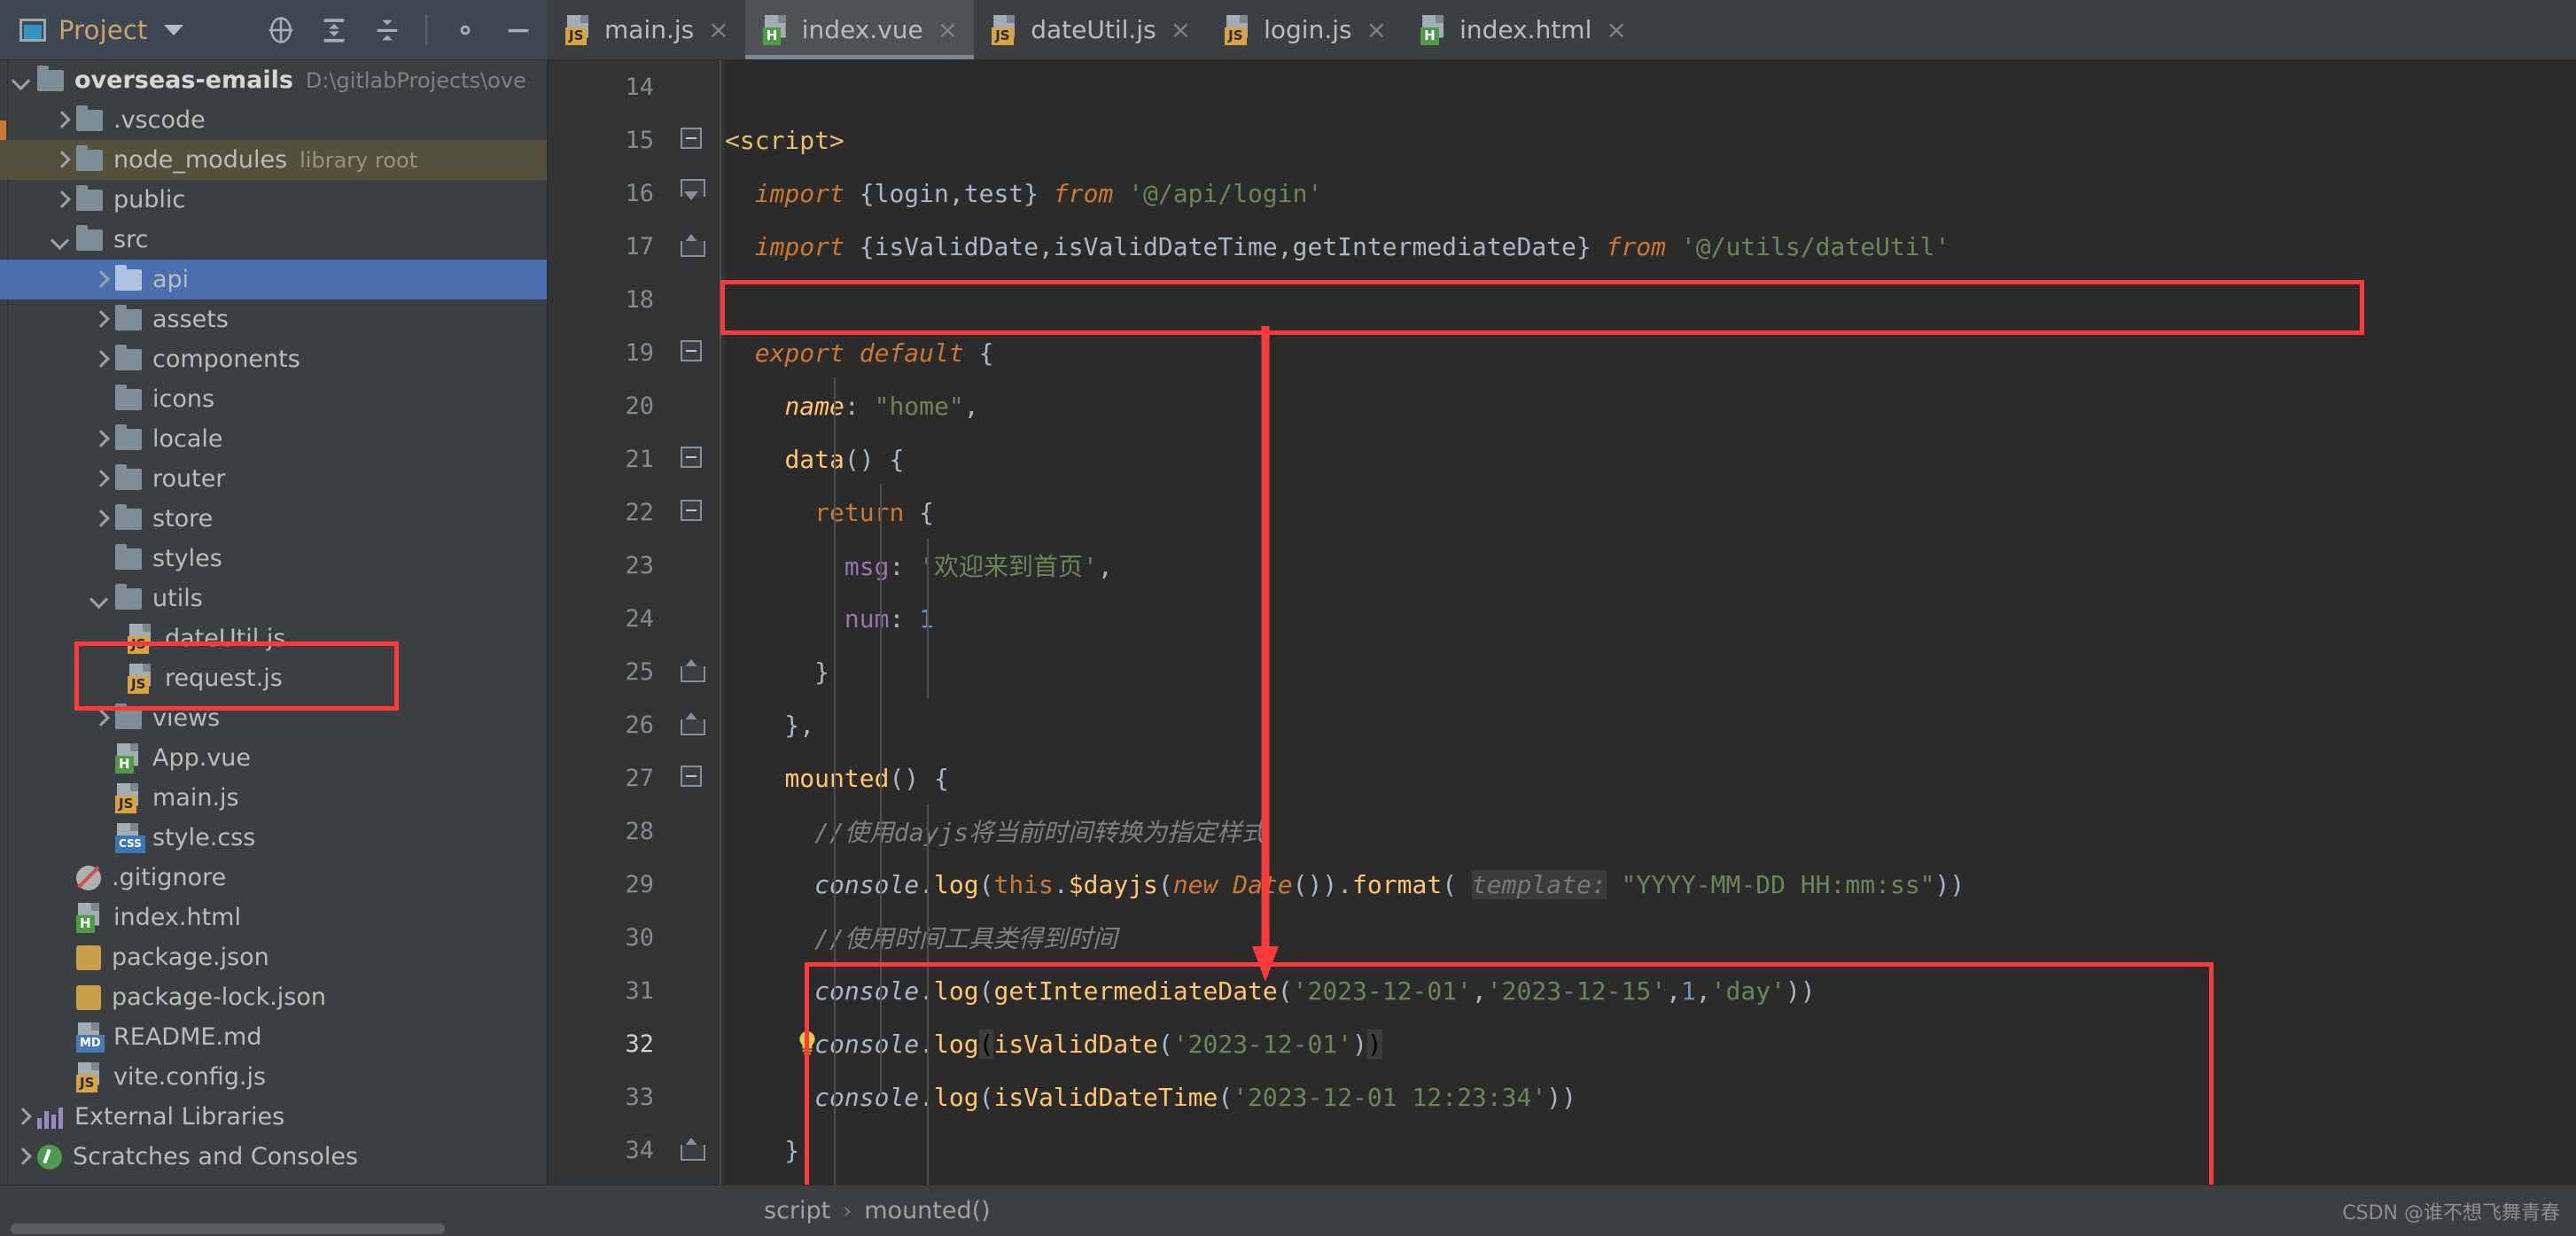 This screenshot has height=1236, width=2576. What do you see at coordinates (228, 1228) in the screenshot?
I see `horizontal-scrollbar` at bounding box center [228, 1228].